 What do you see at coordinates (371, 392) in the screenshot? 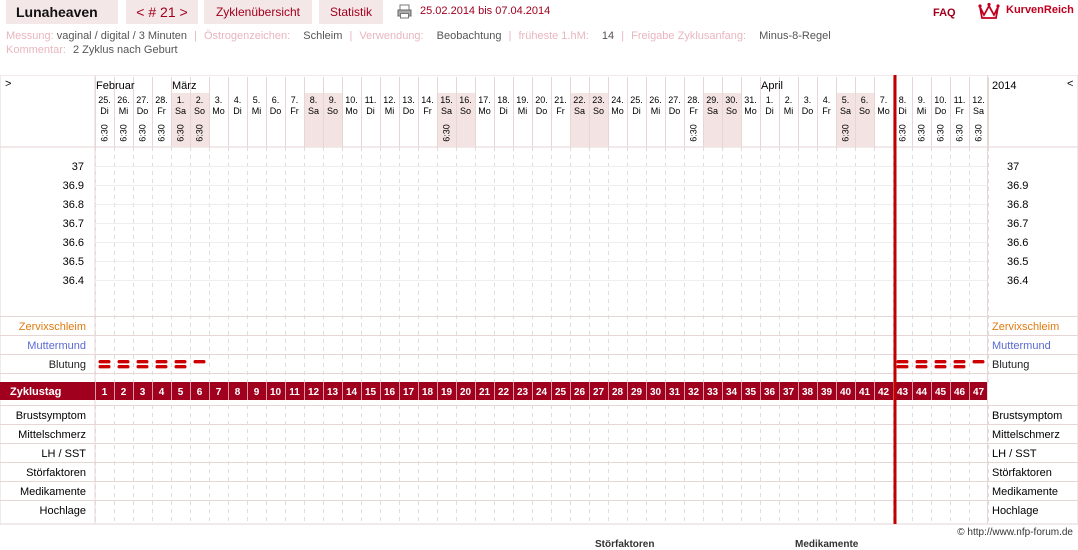
I see `cycle-day-number: 15` at bounding box center [371, 392].